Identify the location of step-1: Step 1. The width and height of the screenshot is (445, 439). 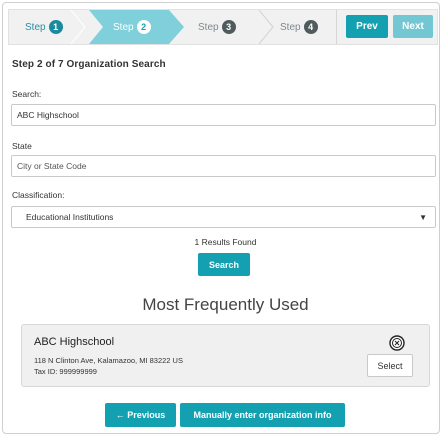
(44, 27).